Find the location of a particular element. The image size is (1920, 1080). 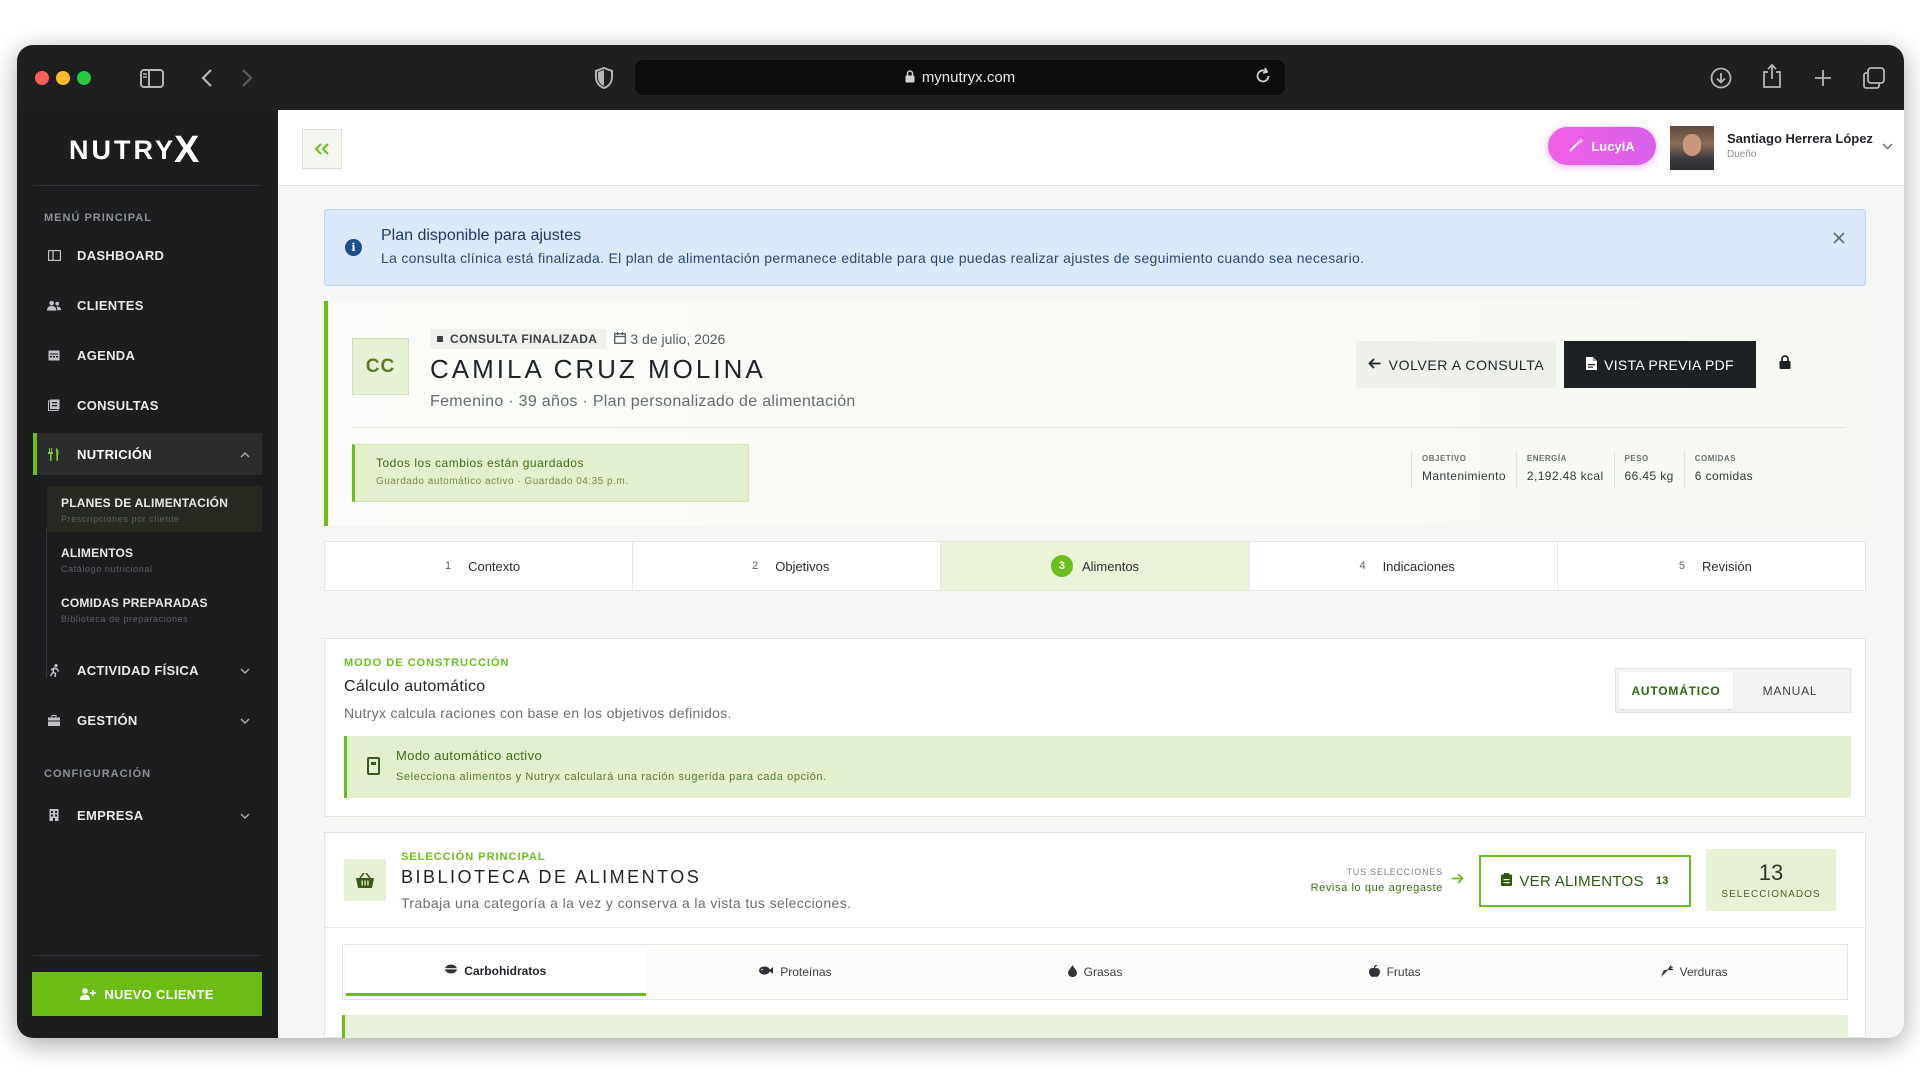

avatar is located at coordinates (1692, 148).